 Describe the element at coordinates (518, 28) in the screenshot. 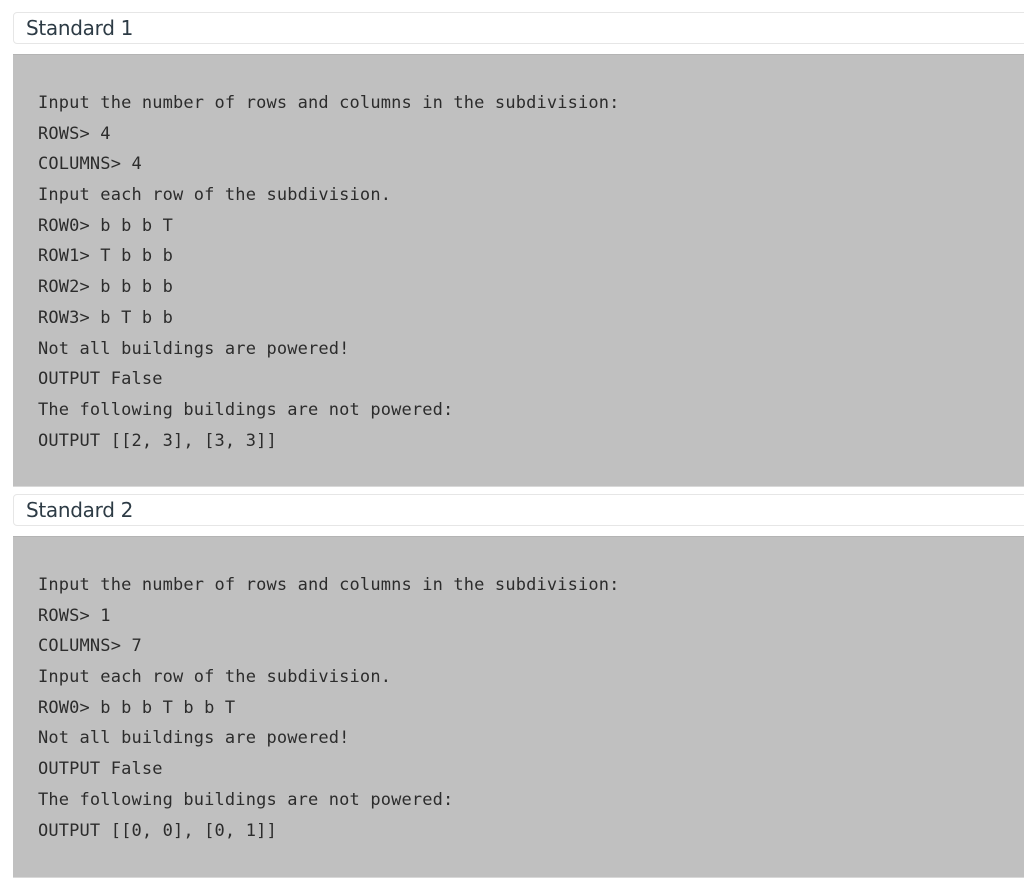

I see `section-header-standard-1: Standard 1` at that location.